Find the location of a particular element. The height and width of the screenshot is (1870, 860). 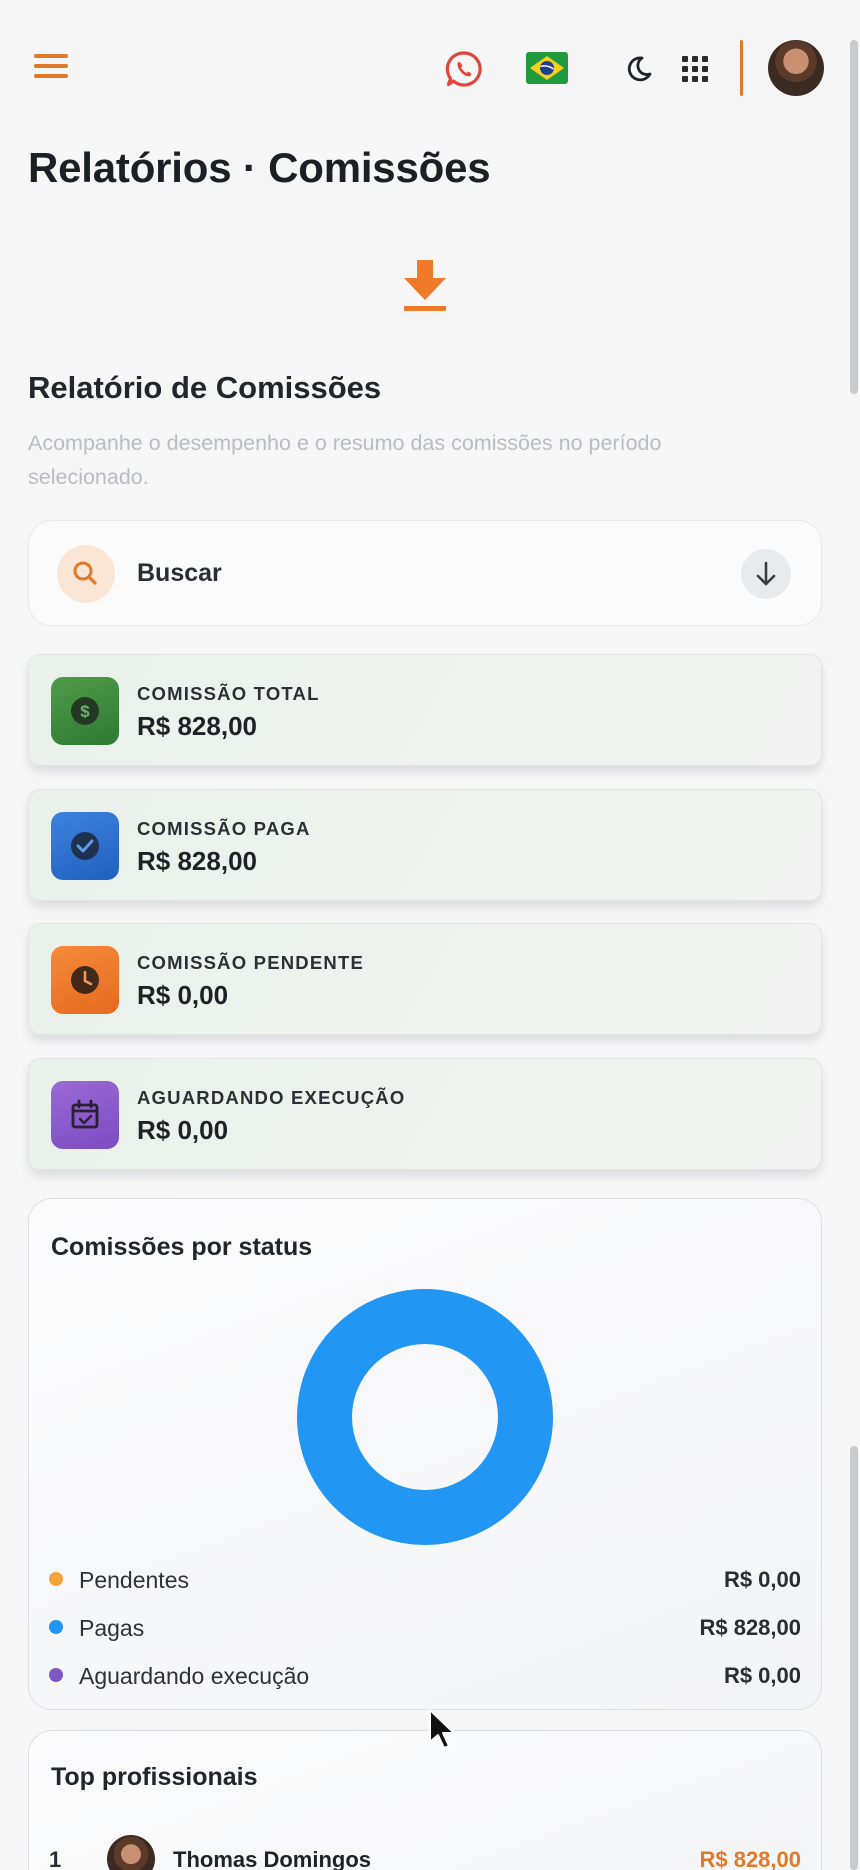

search-panel: Buscar is located at coordinates (425, 573).